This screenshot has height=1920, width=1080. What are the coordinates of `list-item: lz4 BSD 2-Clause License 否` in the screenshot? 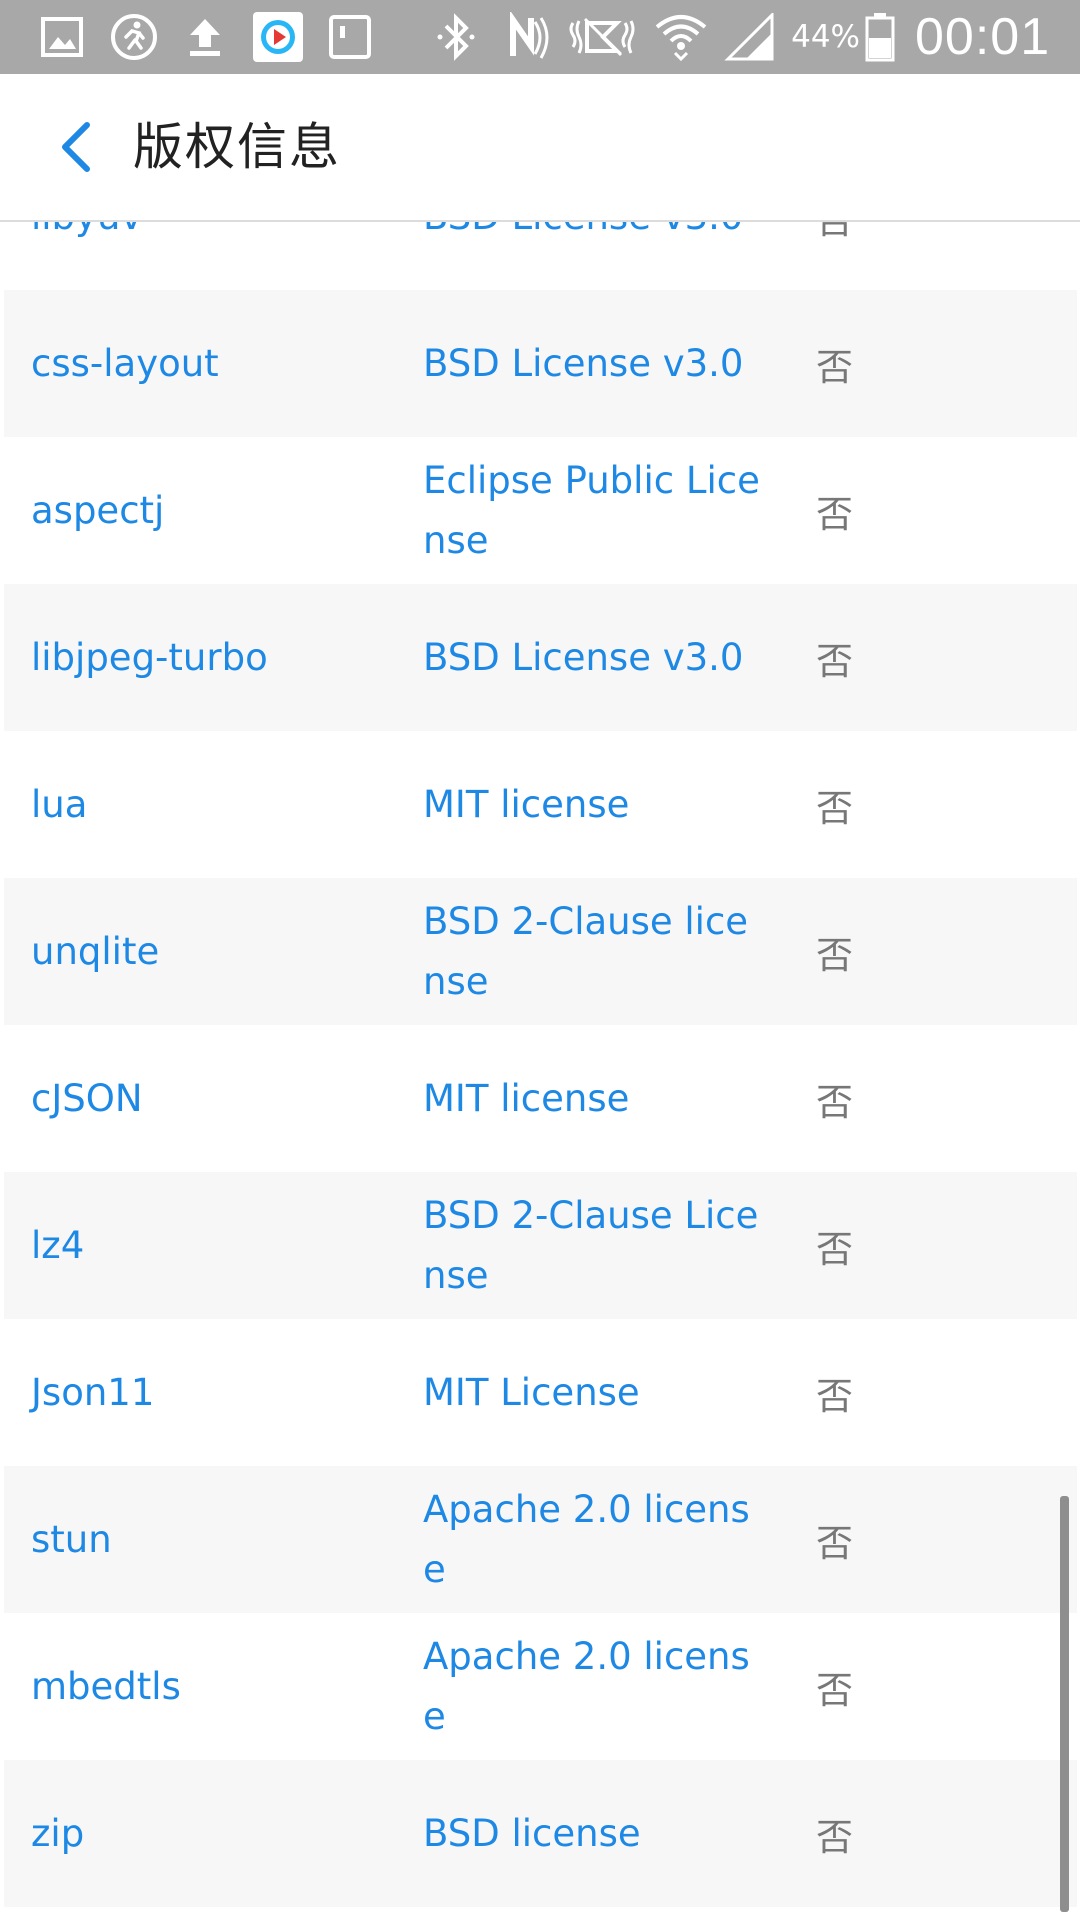 It's located at (540, 1245).